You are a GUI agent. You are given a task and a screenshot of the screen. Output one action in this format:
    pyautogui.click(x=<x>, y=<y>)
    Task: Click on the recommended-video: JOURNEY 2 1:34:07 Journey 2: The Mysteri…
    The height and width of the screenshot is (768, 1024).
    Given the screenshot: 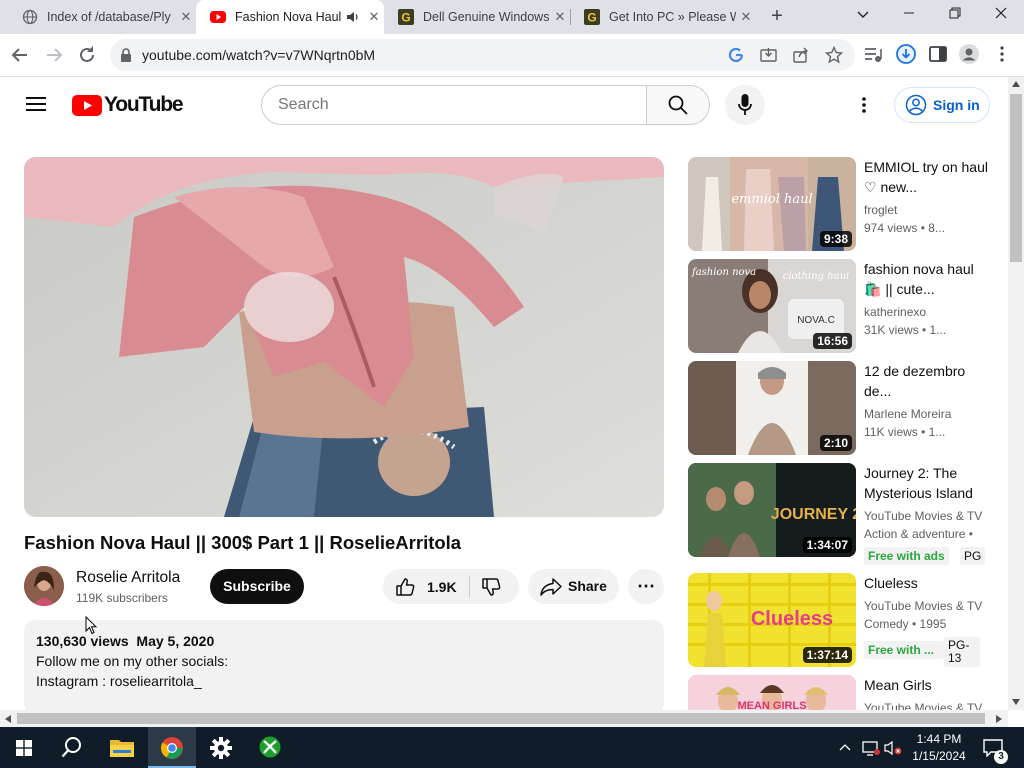 What is the action you would take?
    pyautogui.click(x=838, y=514)
    